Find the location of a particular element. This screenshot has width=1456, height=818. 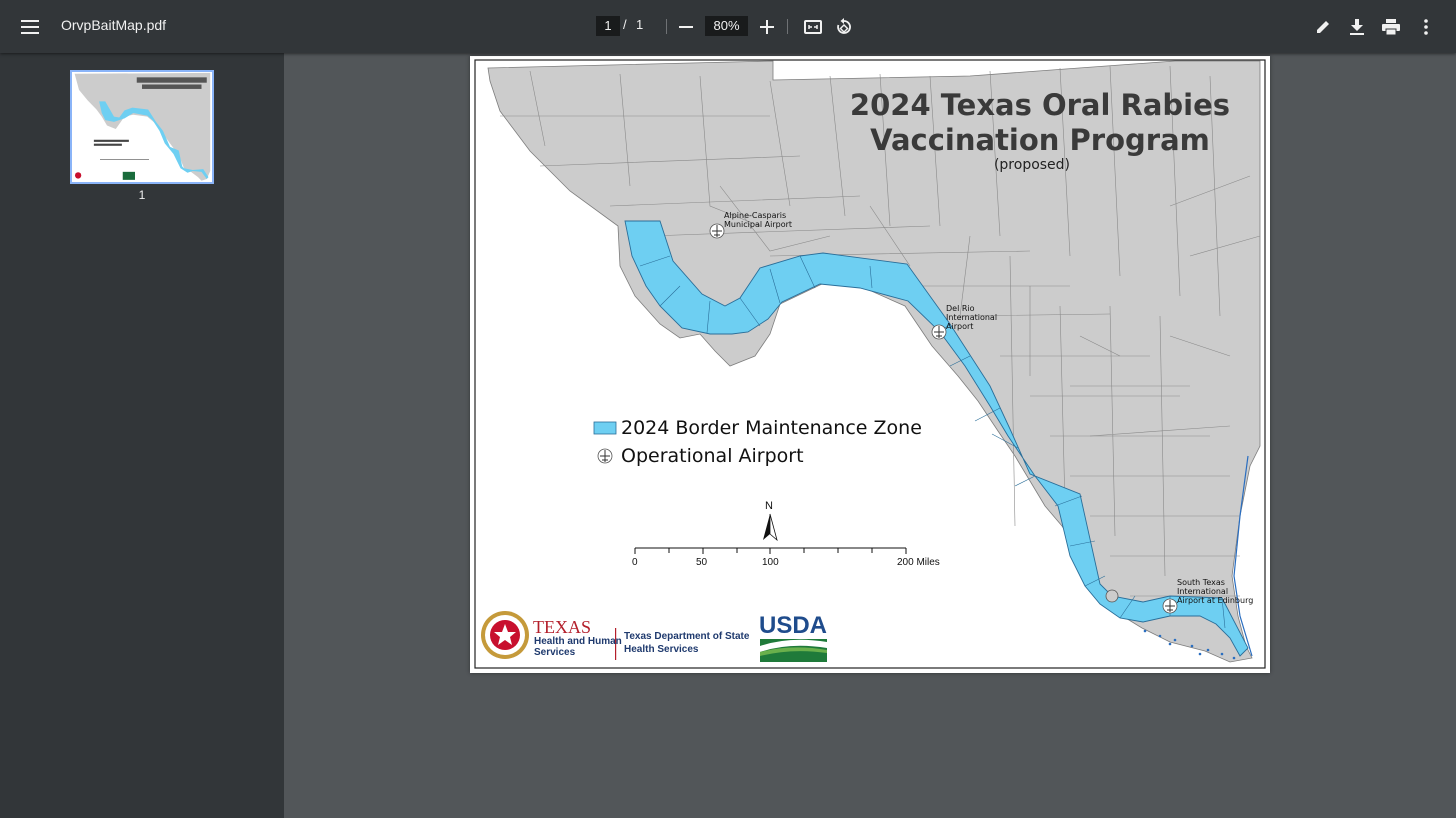

page-number-input: 1 is located at coordinates (608, 26).